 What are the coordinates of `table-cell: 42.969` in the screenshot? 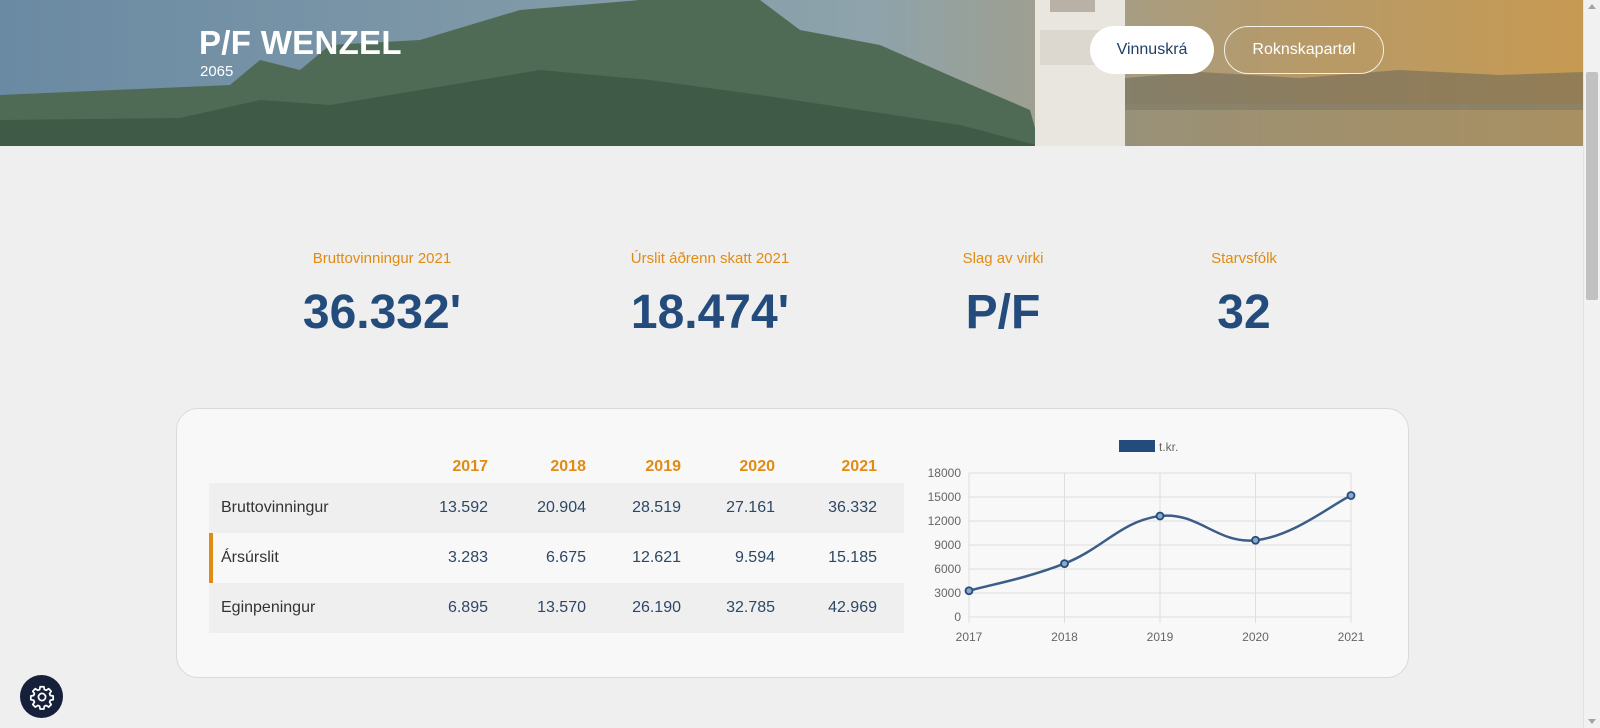 It's located at (852, 607).